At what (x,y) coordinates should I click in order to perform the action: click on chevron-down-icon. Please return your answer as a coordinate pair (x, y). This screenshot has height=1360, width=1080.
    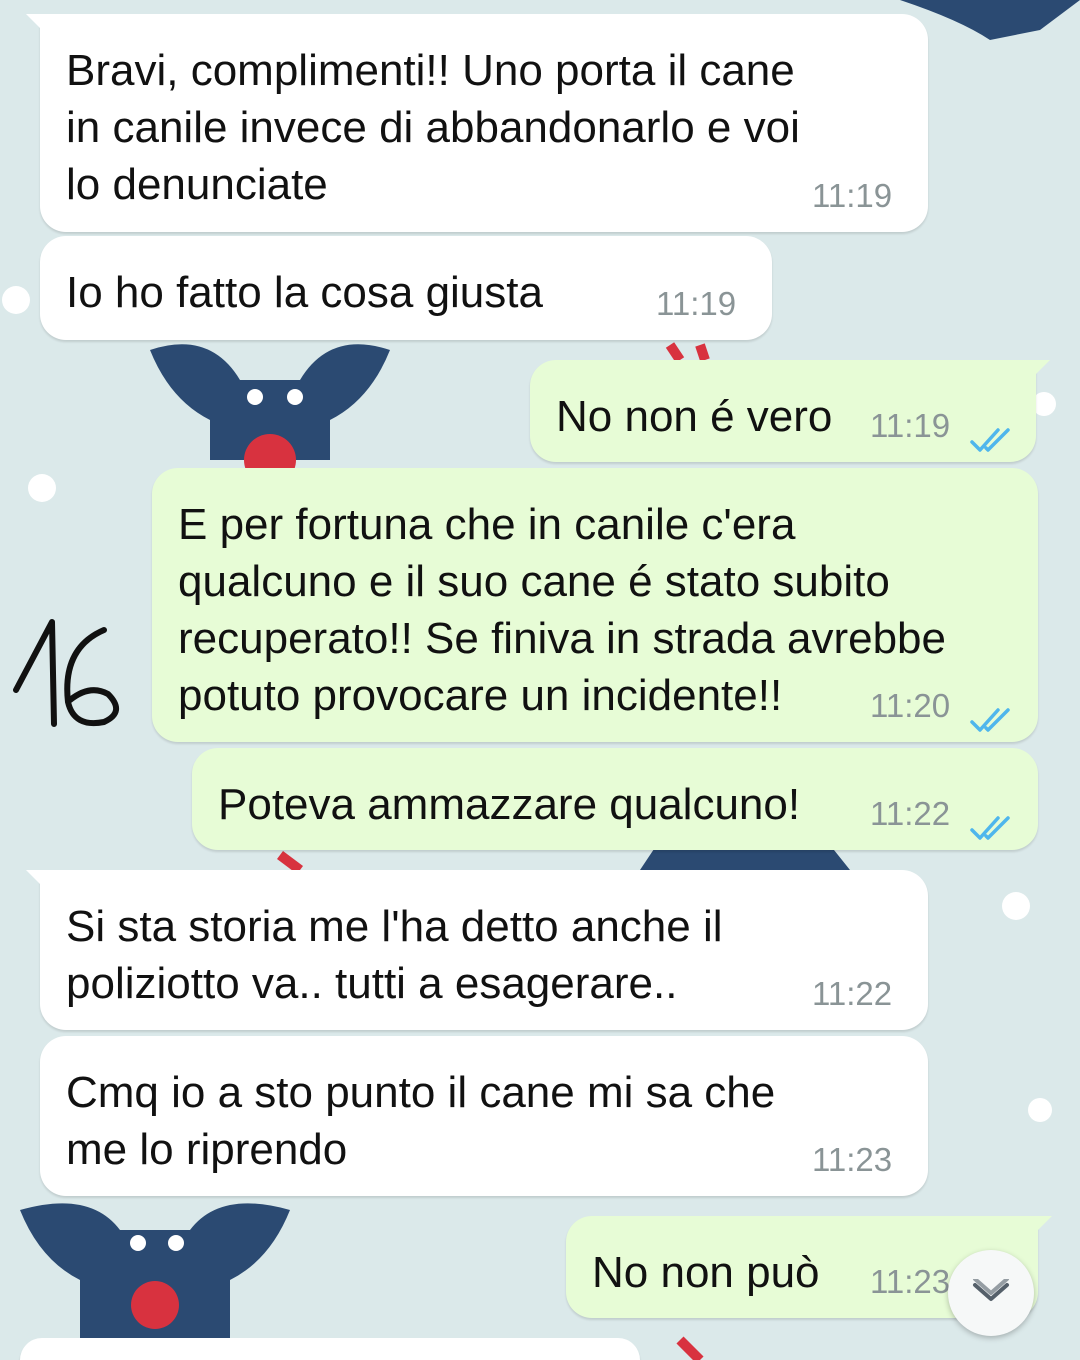
    Looking at the image, I should click on (991, 1290).